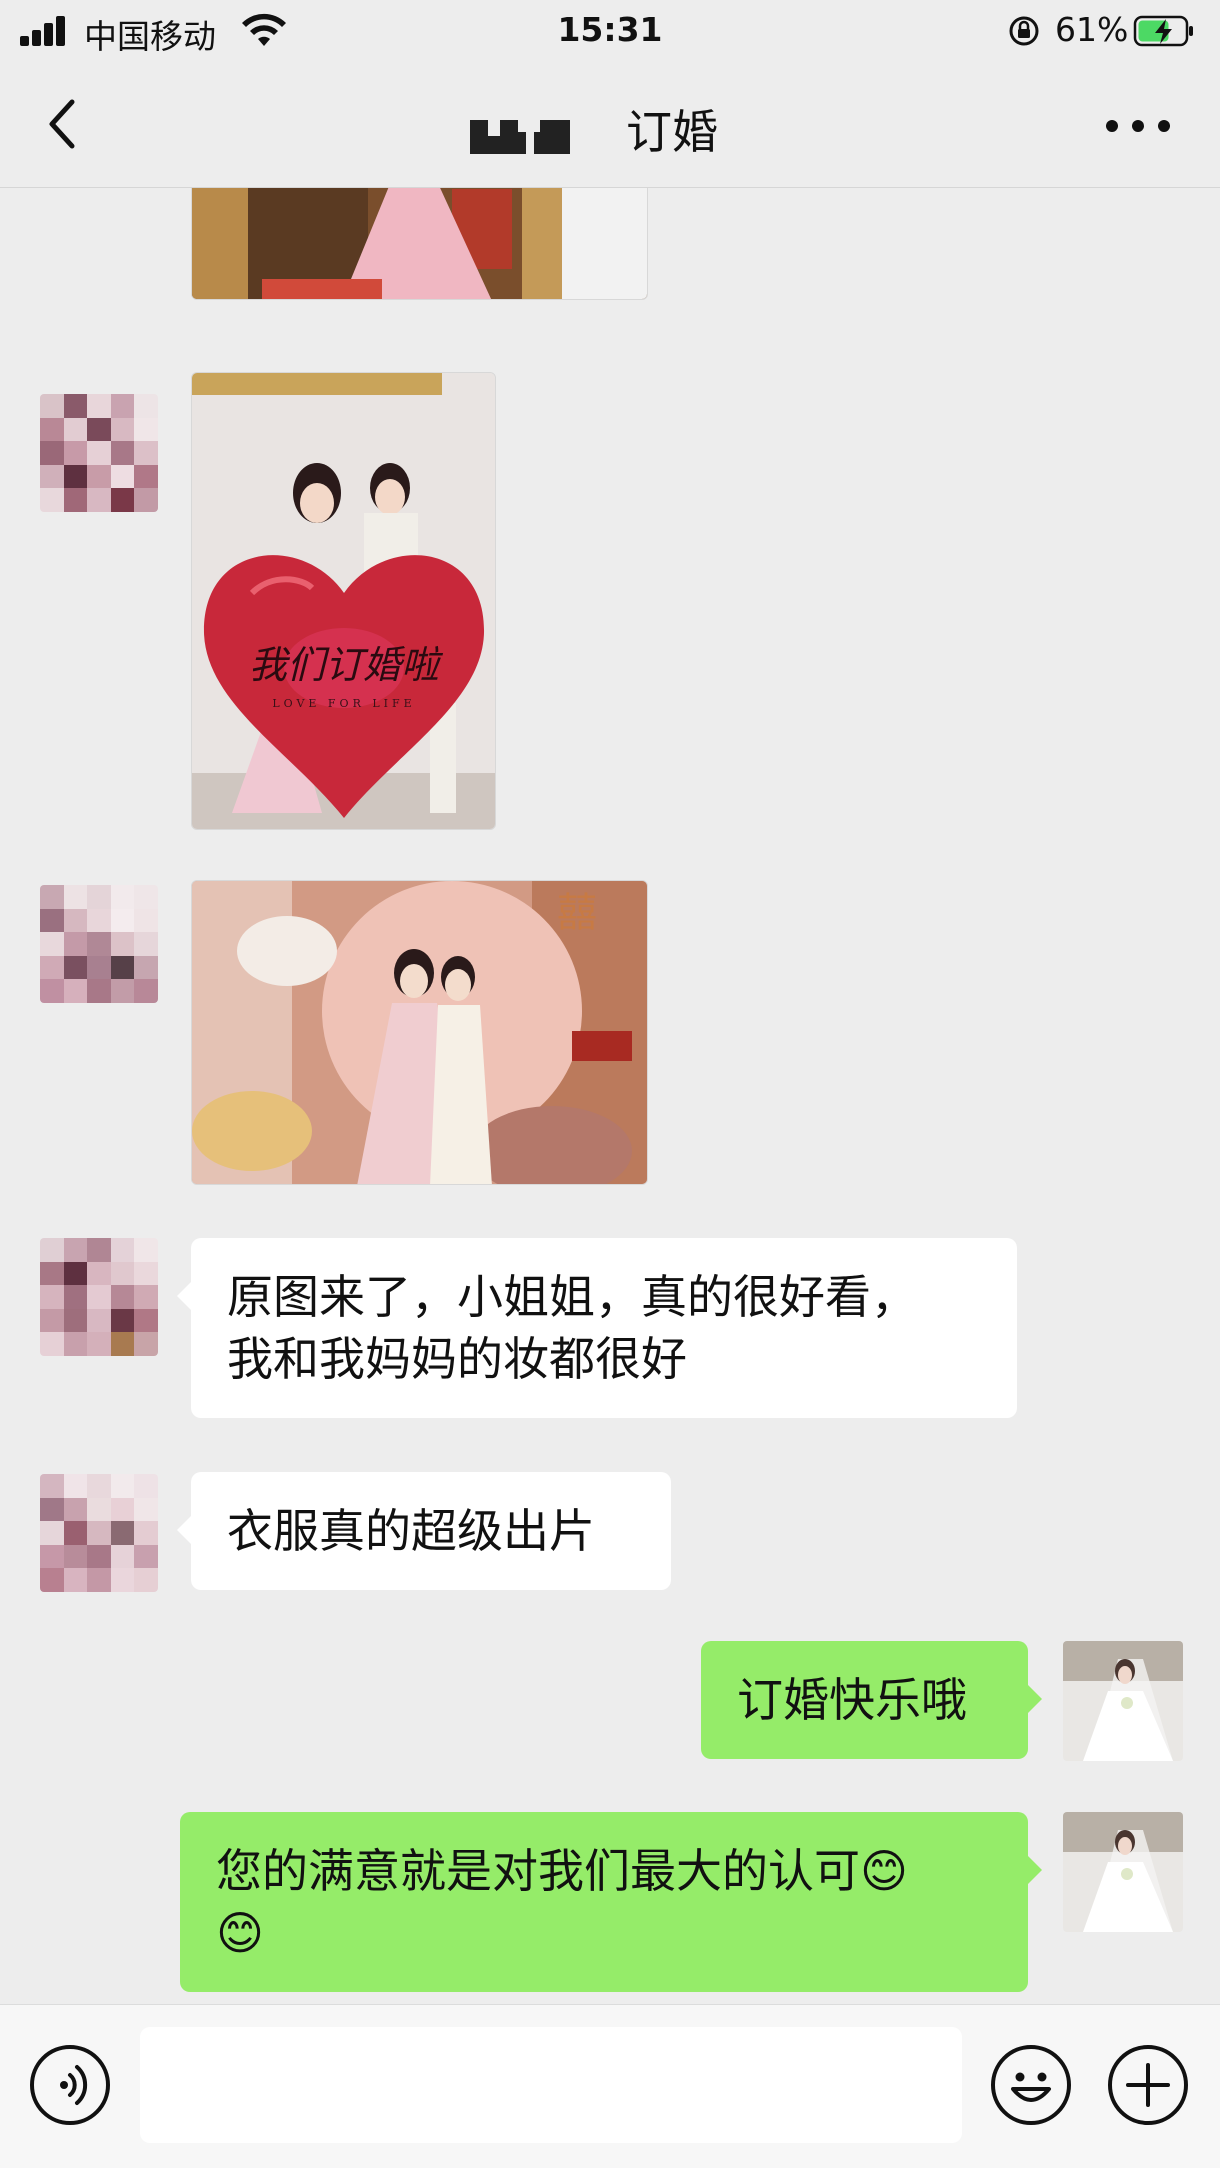 The width and height of the screenshot is (1220, 2168). I want to click on heart-image-subtext: LOVE FOR LIFE, so click(343, 703).